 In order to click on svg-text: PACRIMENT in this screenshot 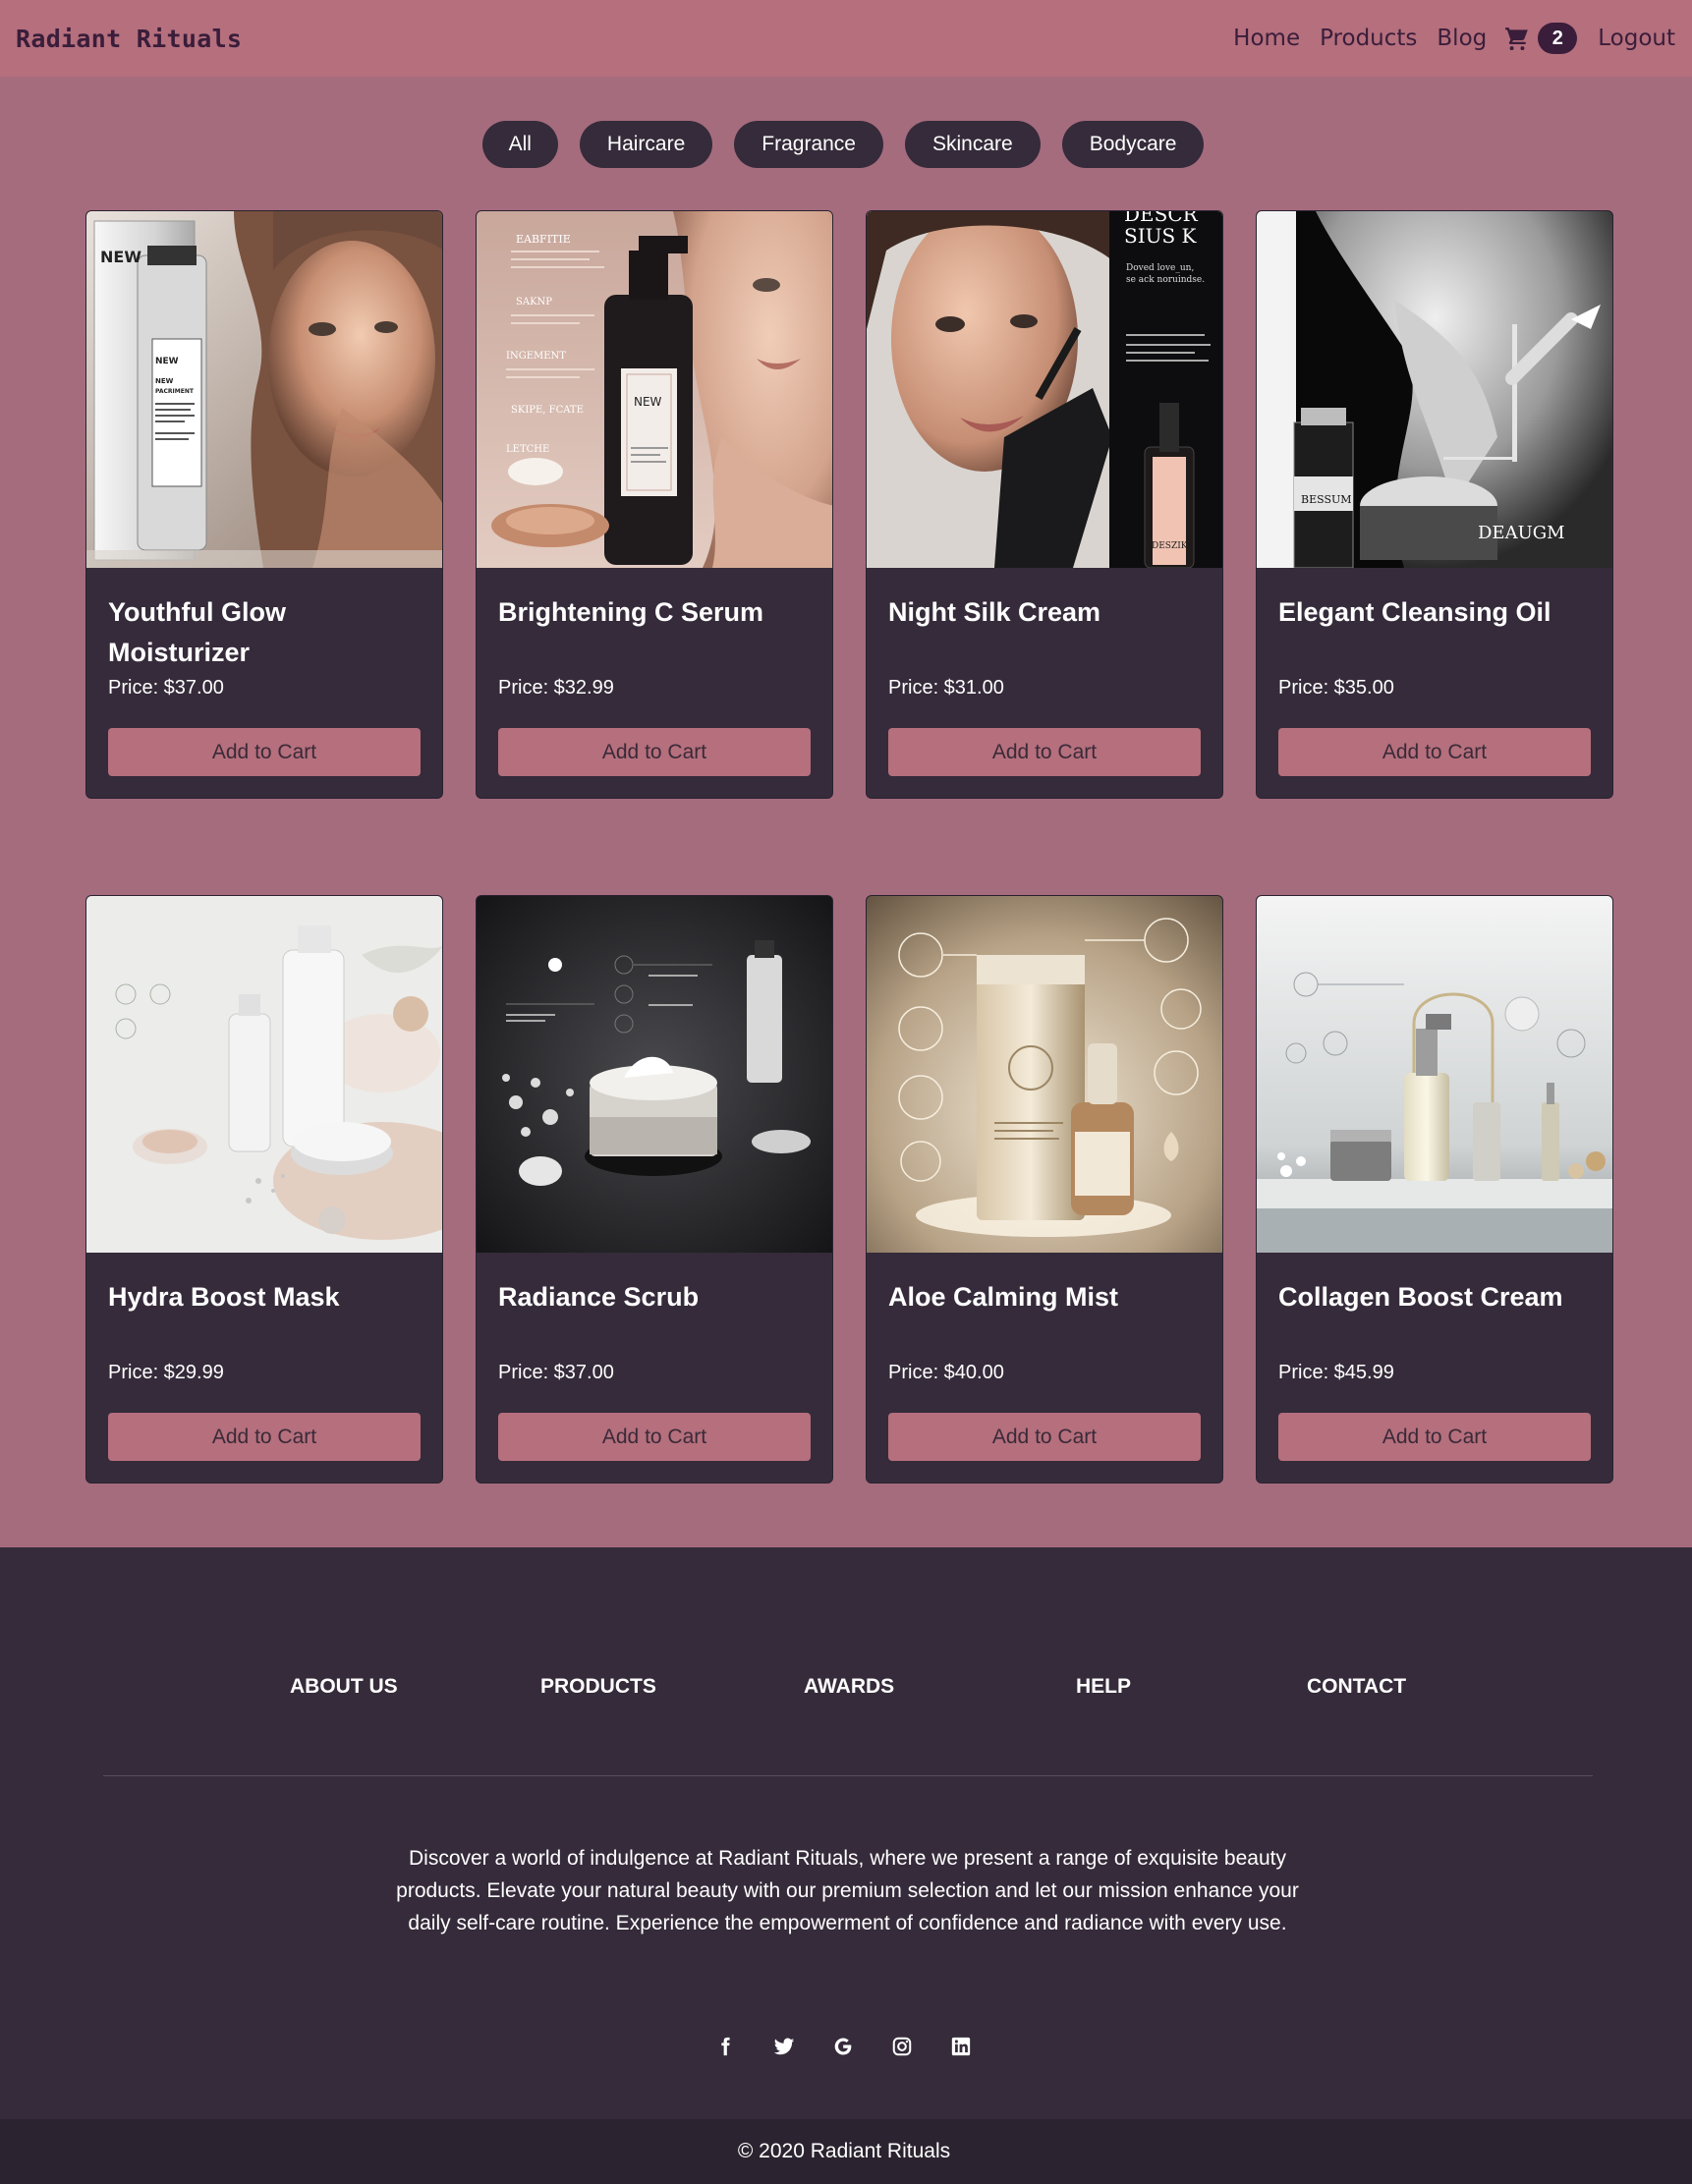, I will do `click(175, 391)`.